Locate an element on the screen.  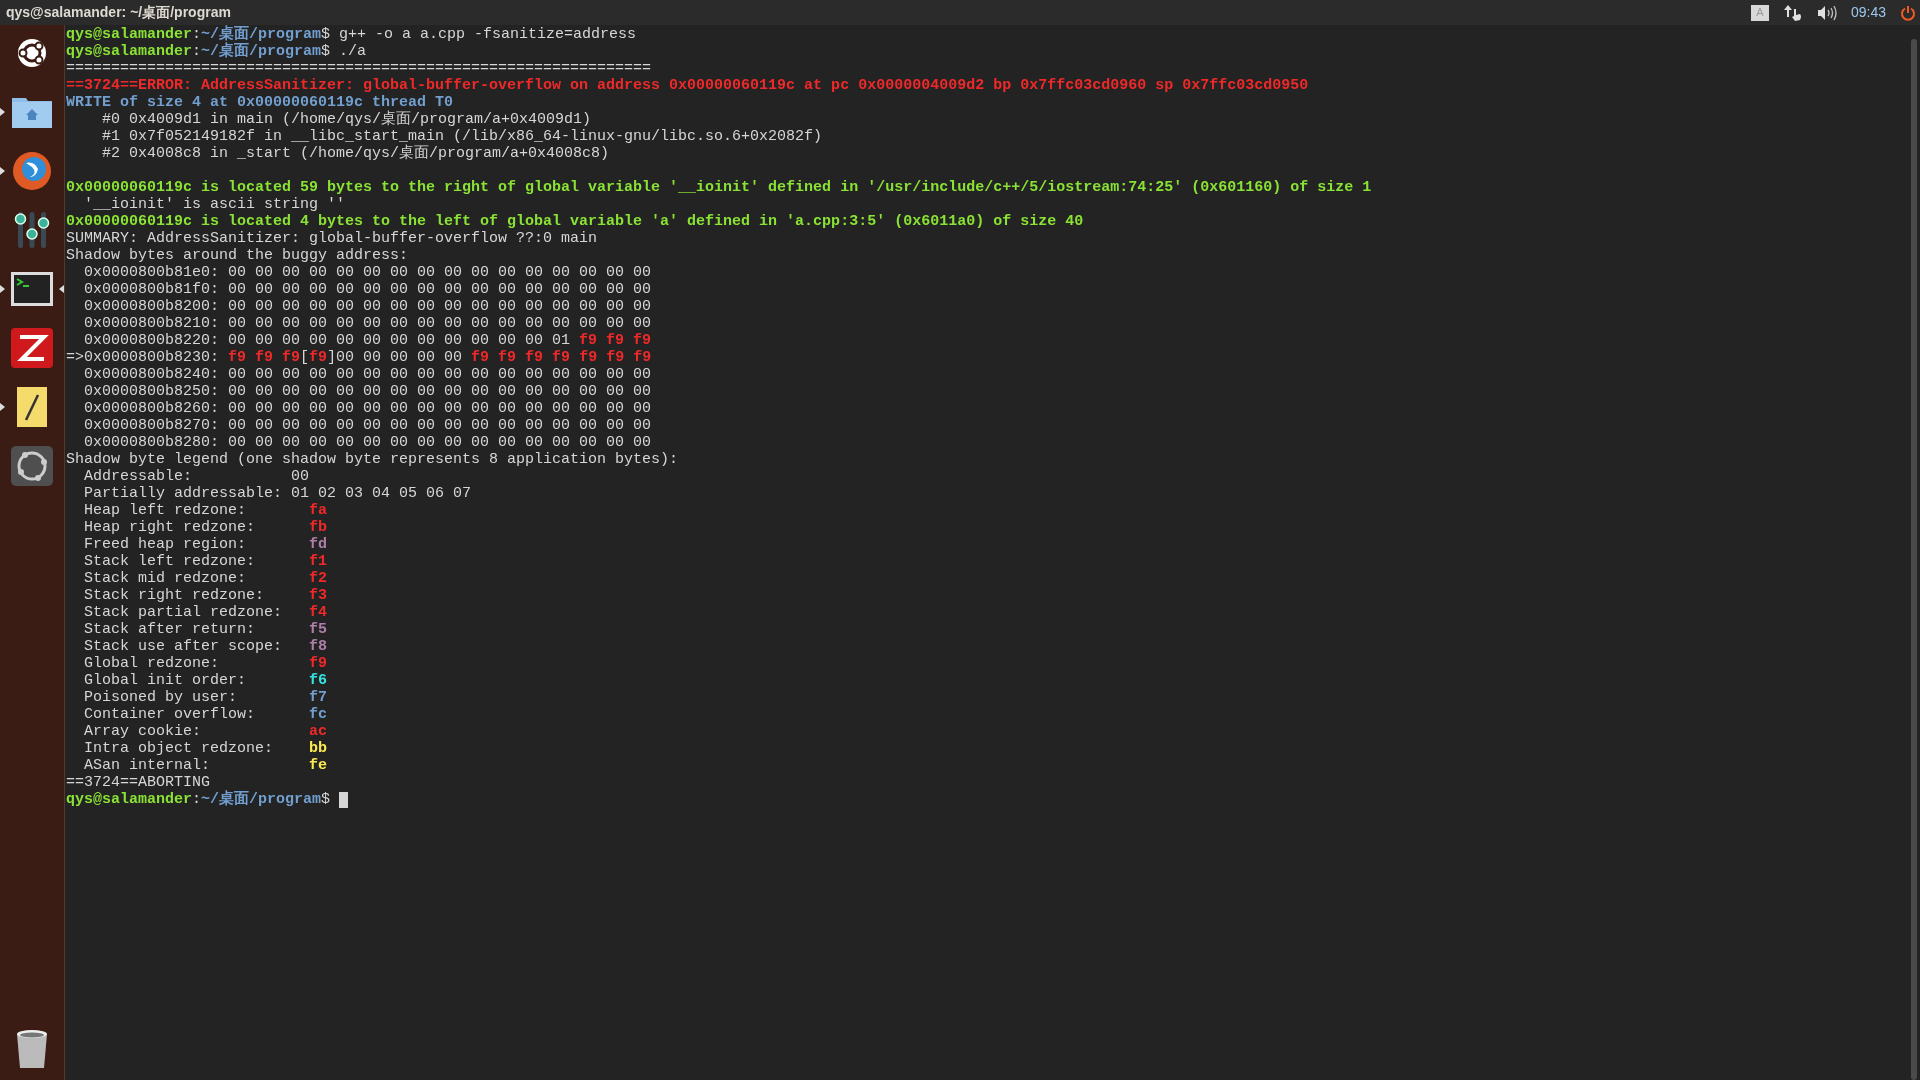
terminal-text: Stack use after scope: is located at coordinates (183, 646).